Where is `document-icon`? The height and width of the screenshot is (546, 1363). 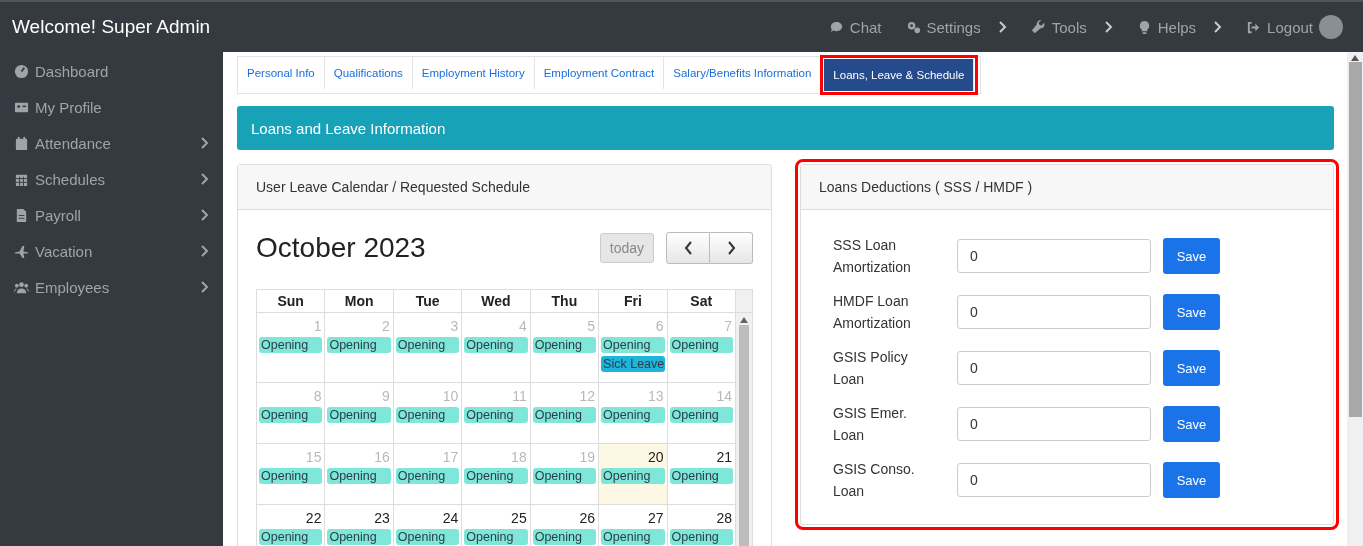 document-icon is located at coordinates (21, 215).